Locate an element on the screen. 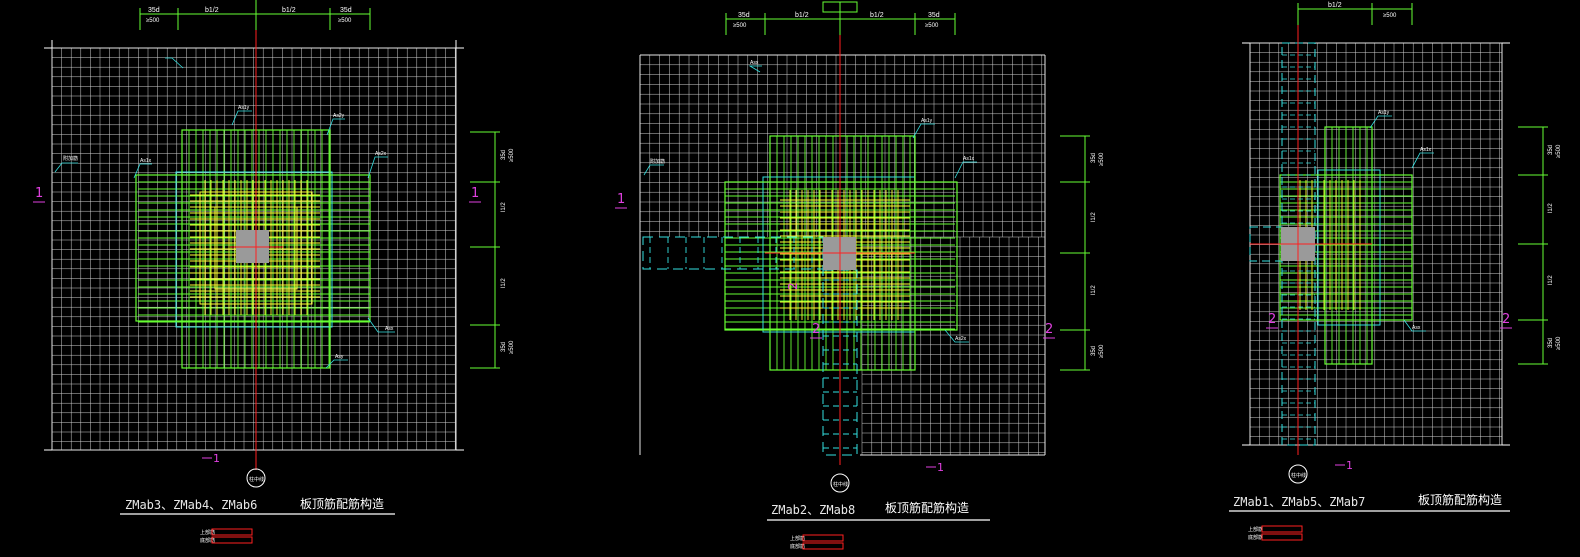 Image resolution: width=1580 pixels, height=557 pixels. drawing-title: ZMab2、ZMab8 is located at coordinates (813, 510).